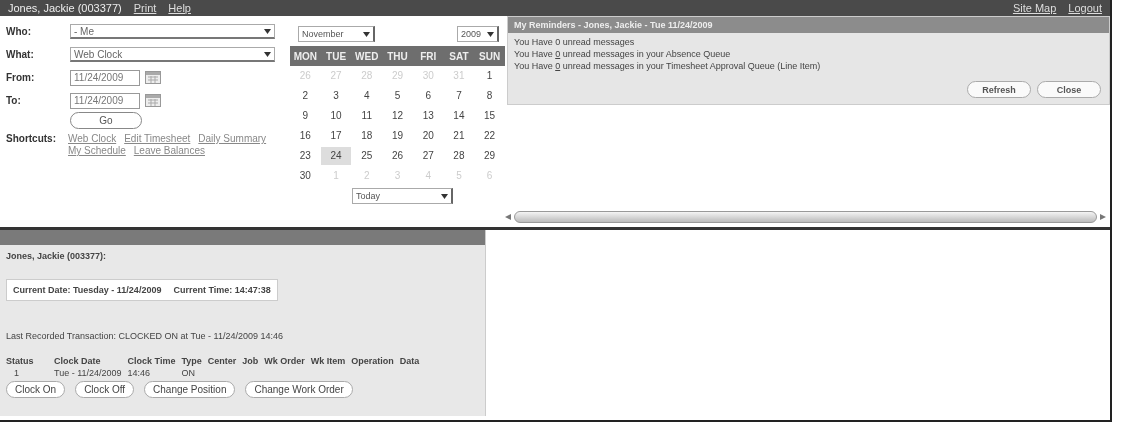 The image size is (1127, 429). I want to click on calendar-day: 13, so click(428, 116).